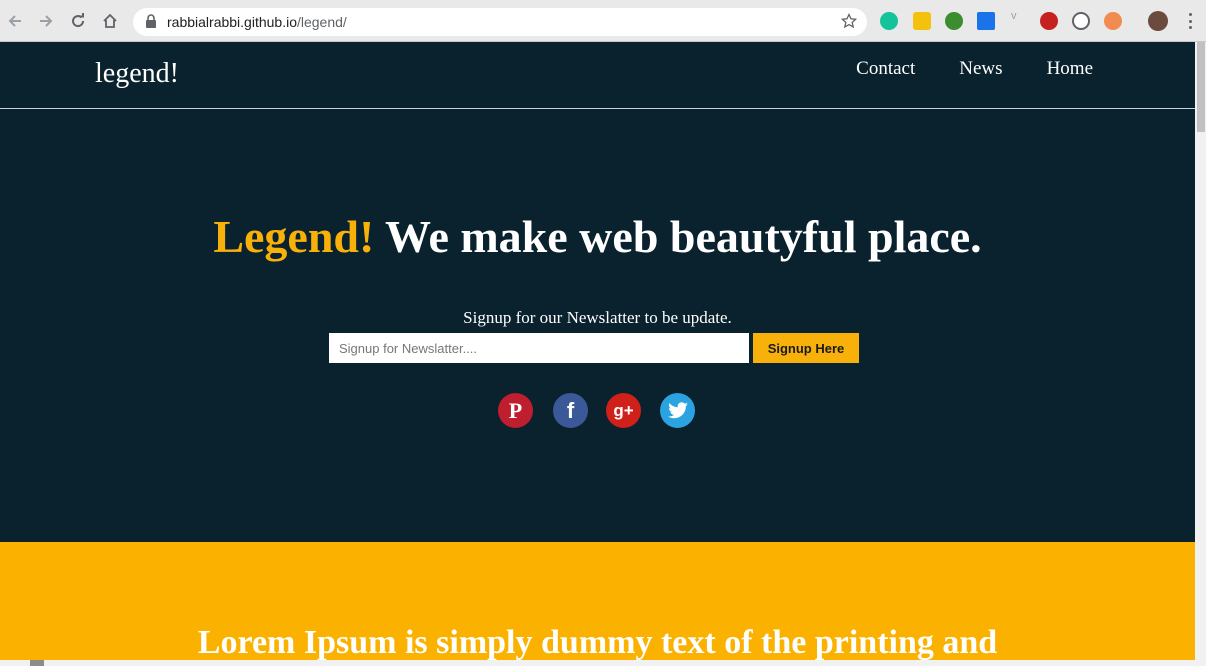  Describe the element at coordinates (1081, 21) in the screenshot. I see `circle-extension-icon` at that location.